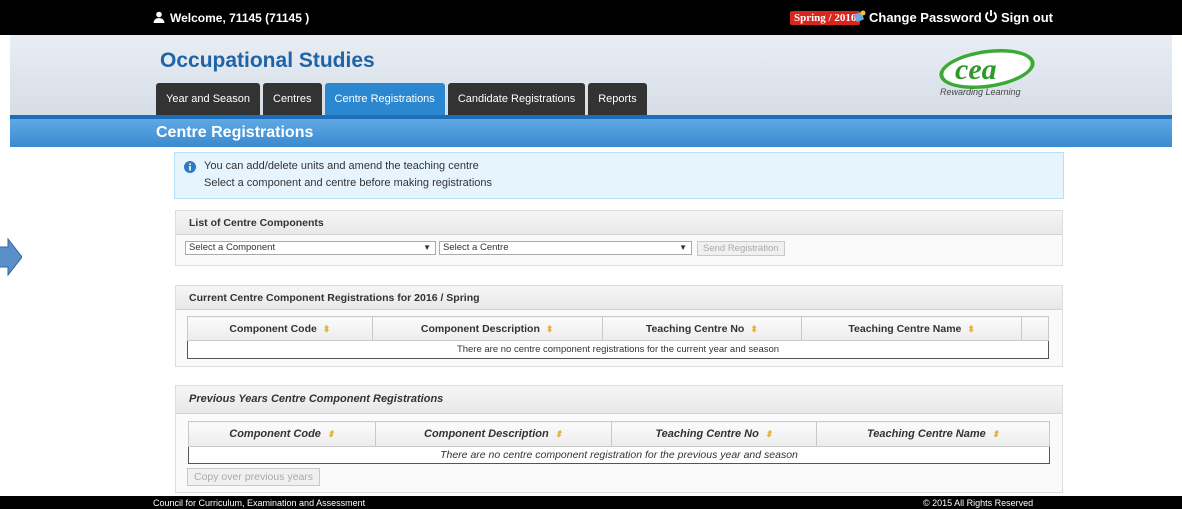  What do you see at coordinates (159, 17) in the screenshot?
I see `user-icon` at bounding box center [159, 17].